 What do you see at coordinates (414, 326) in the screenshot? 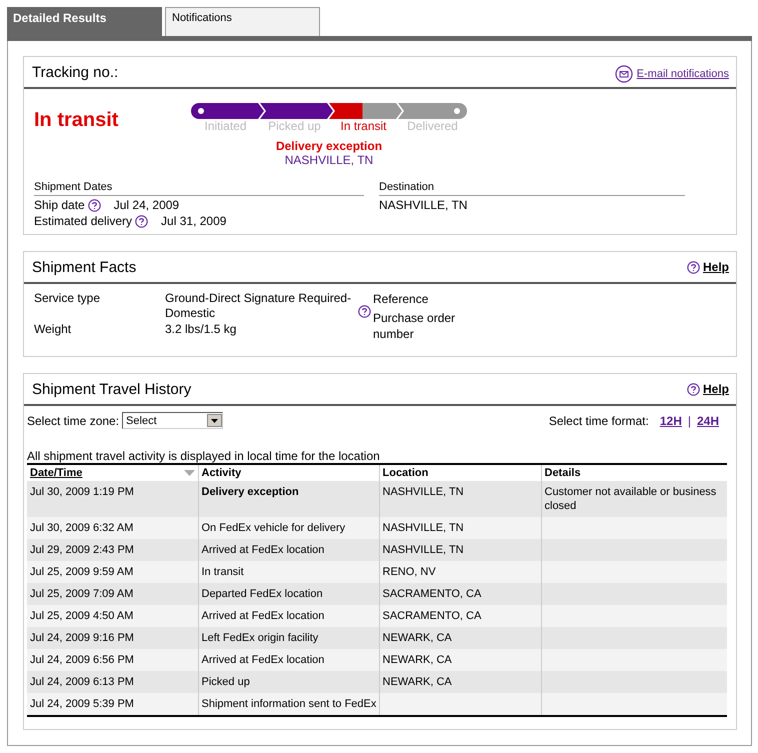
I see `reference-label: Purchase order number` at bounding box center [414, 326].